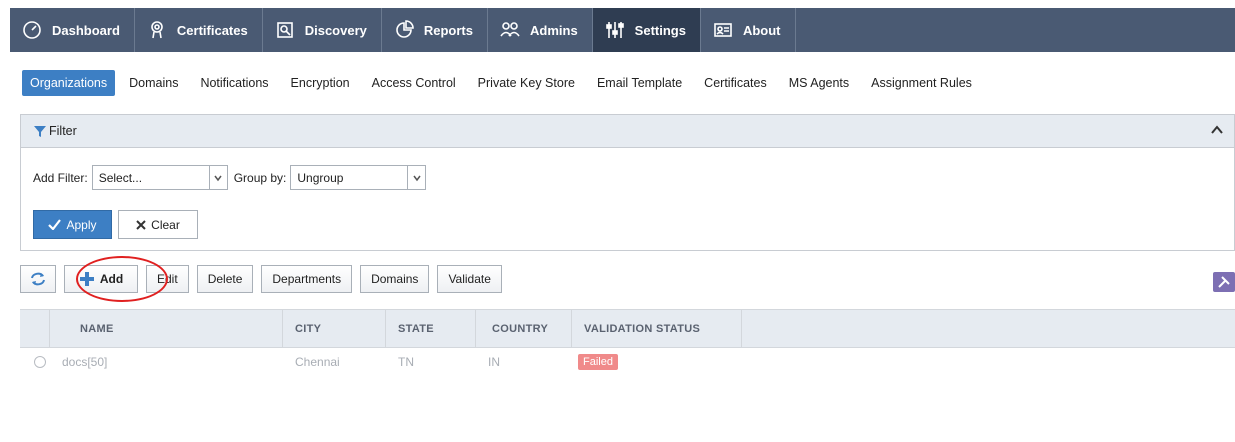 The image size is (1235, 442). Describe the element at coordinates (404, 30) in the screenshot. I see `pie-chart-icon` at that location.